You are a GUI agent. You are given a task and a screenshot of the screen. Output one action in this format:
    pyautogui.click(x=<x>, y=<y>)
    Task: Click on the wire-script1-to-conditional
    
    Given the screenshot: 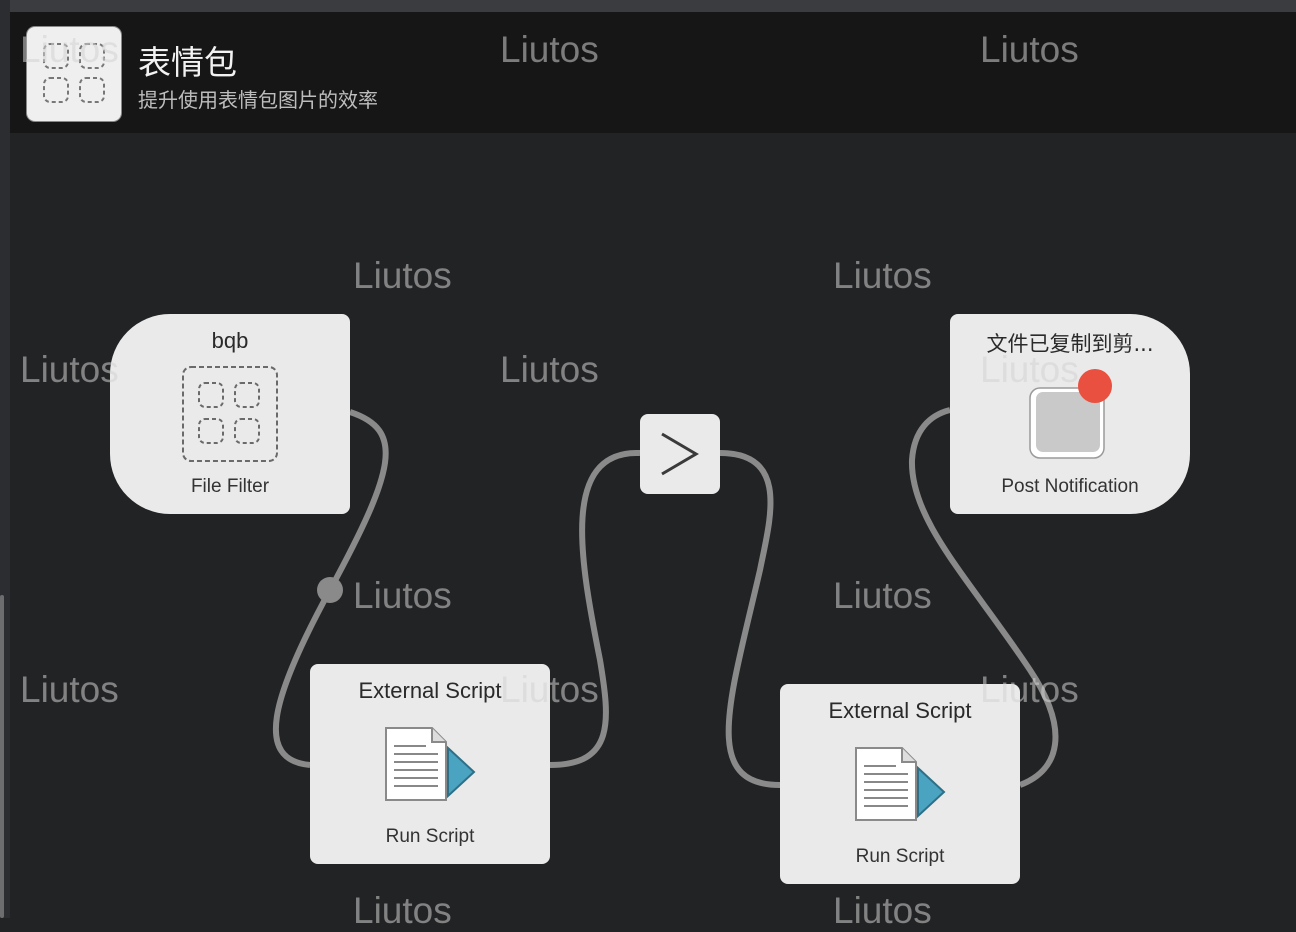 What is the action you would take?
    pyautogui.click(x=595, y=608)
    